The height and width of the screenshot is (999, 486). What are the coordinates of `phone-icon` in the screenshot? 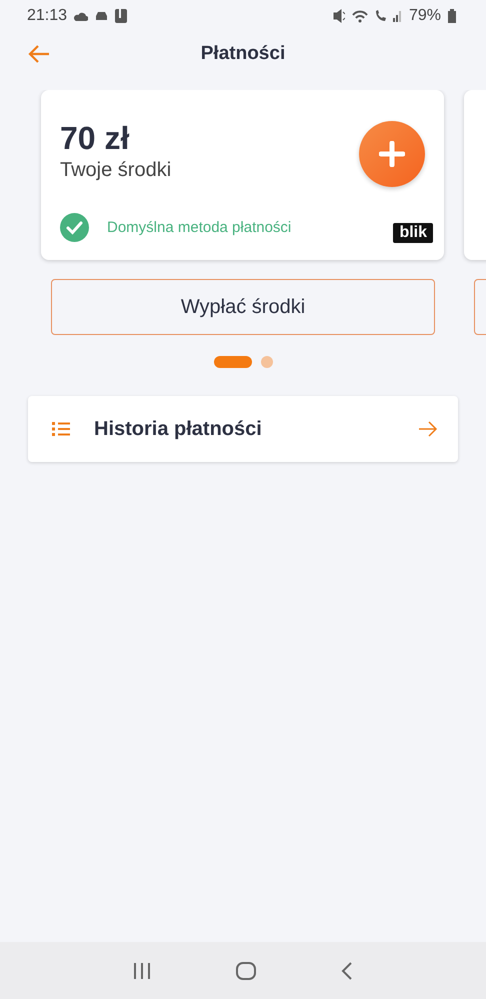 It's located at (380, 16).